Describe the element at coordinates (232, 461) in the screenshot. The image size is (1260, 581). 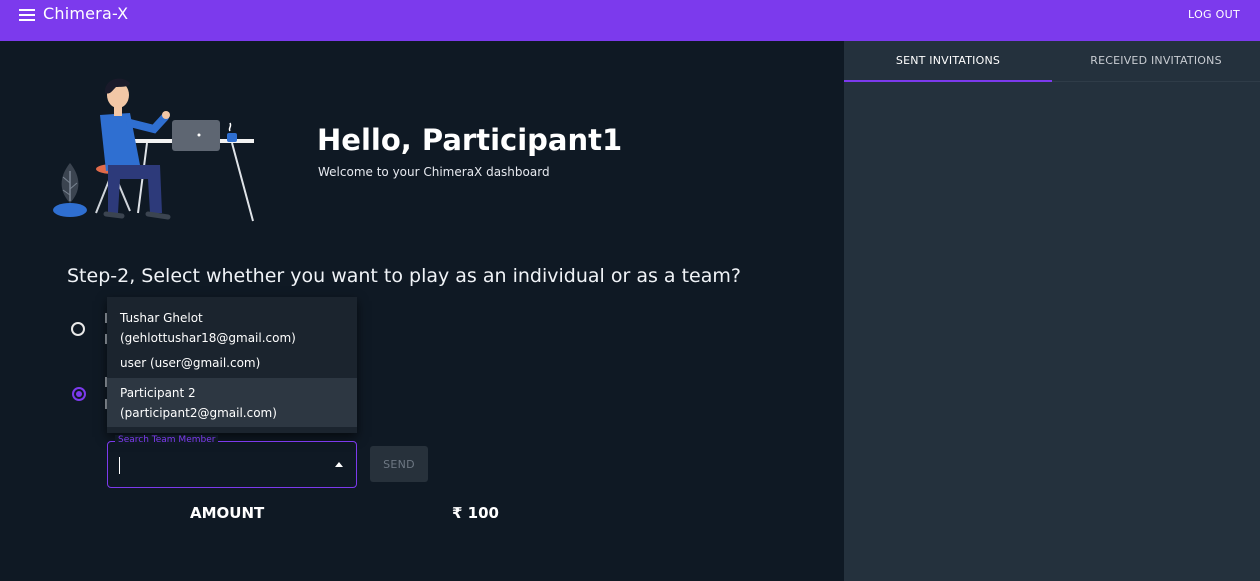
I see `team-member-search-input: Search Team Member` at that location.